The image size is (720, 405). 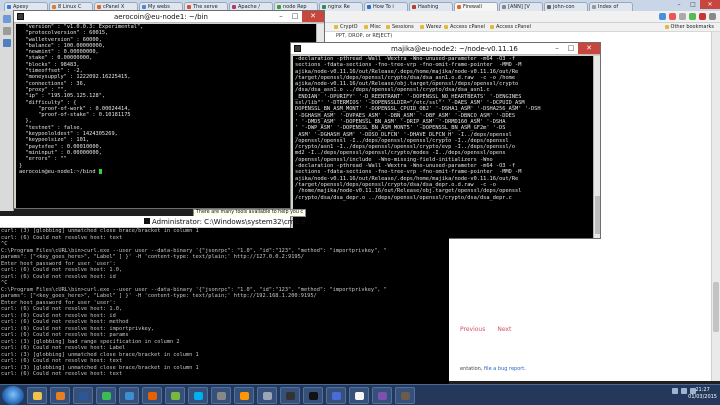 What do you see at coordinates (715, 206) in the screenshot?
I see `page-scrollbar` at bounding box center [715, 206].